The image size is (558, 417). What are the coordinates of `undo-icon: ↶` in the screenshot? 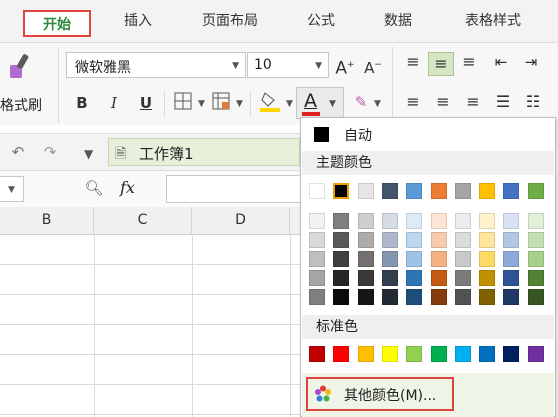 It's located at (18, 152).